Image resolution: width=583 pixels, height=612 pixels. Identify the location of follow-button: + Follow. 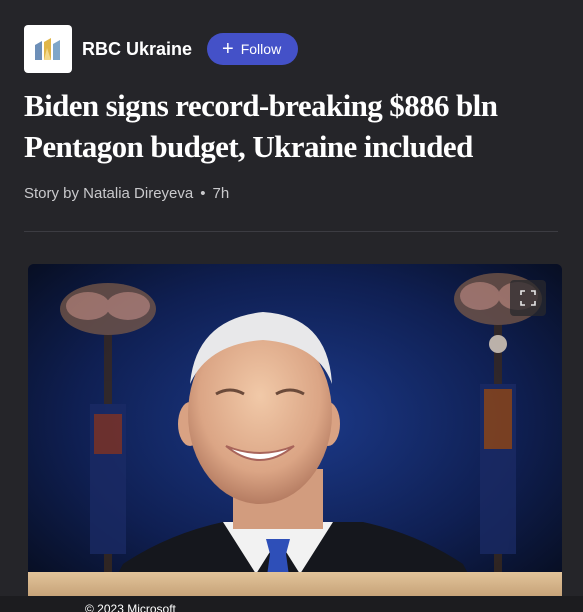
(253, 49).